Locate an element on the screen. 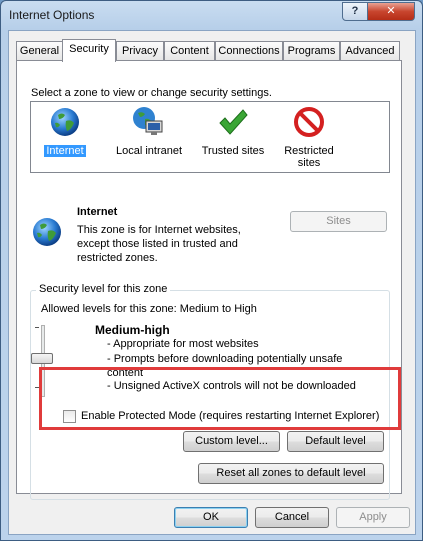 The image size is (423, 541). tab-content: Content is located at coordinates (189, 51).